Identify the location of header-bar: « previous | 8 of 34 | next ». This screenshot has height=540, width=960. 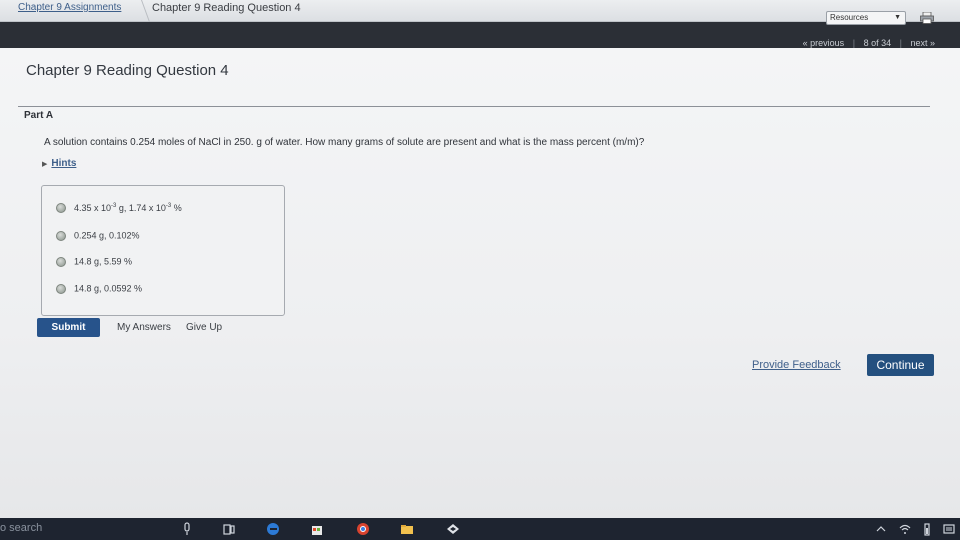
(480, 35).